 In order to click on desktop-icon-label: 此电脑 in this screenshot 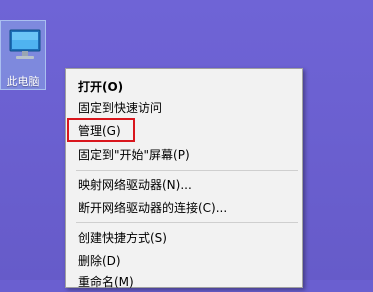, I will do `click(23, 81)`.